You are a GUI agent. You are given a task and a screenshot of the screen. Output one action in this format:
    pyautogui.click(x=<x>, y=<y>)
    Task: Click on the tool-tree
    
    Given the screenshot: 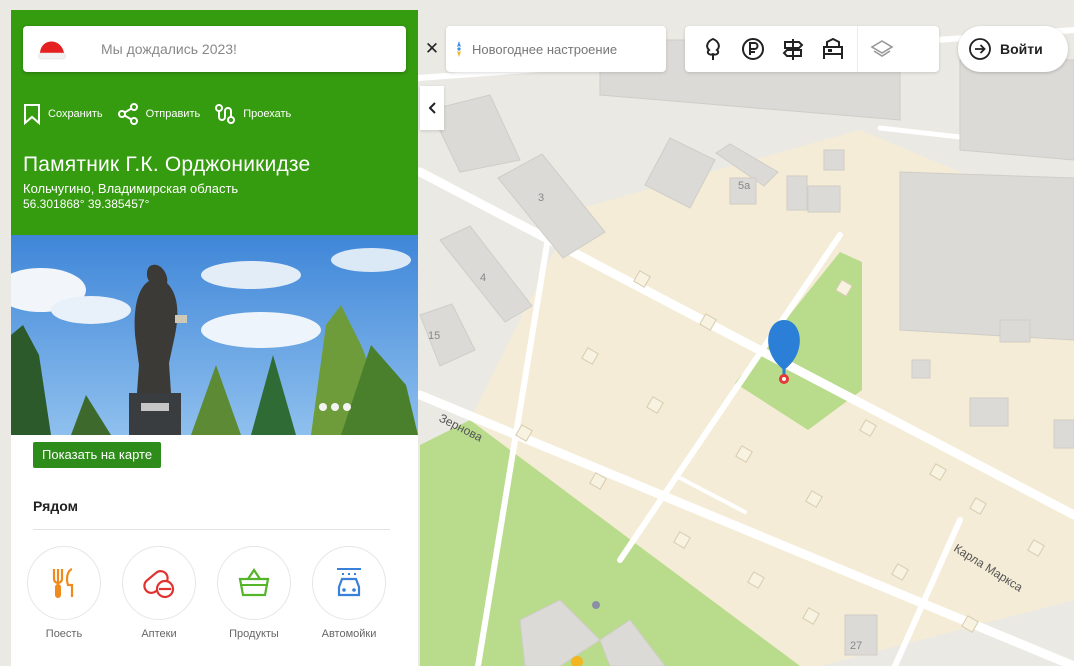 What is the action you would take?
    pyautogui.click(x=713, y=49)
    